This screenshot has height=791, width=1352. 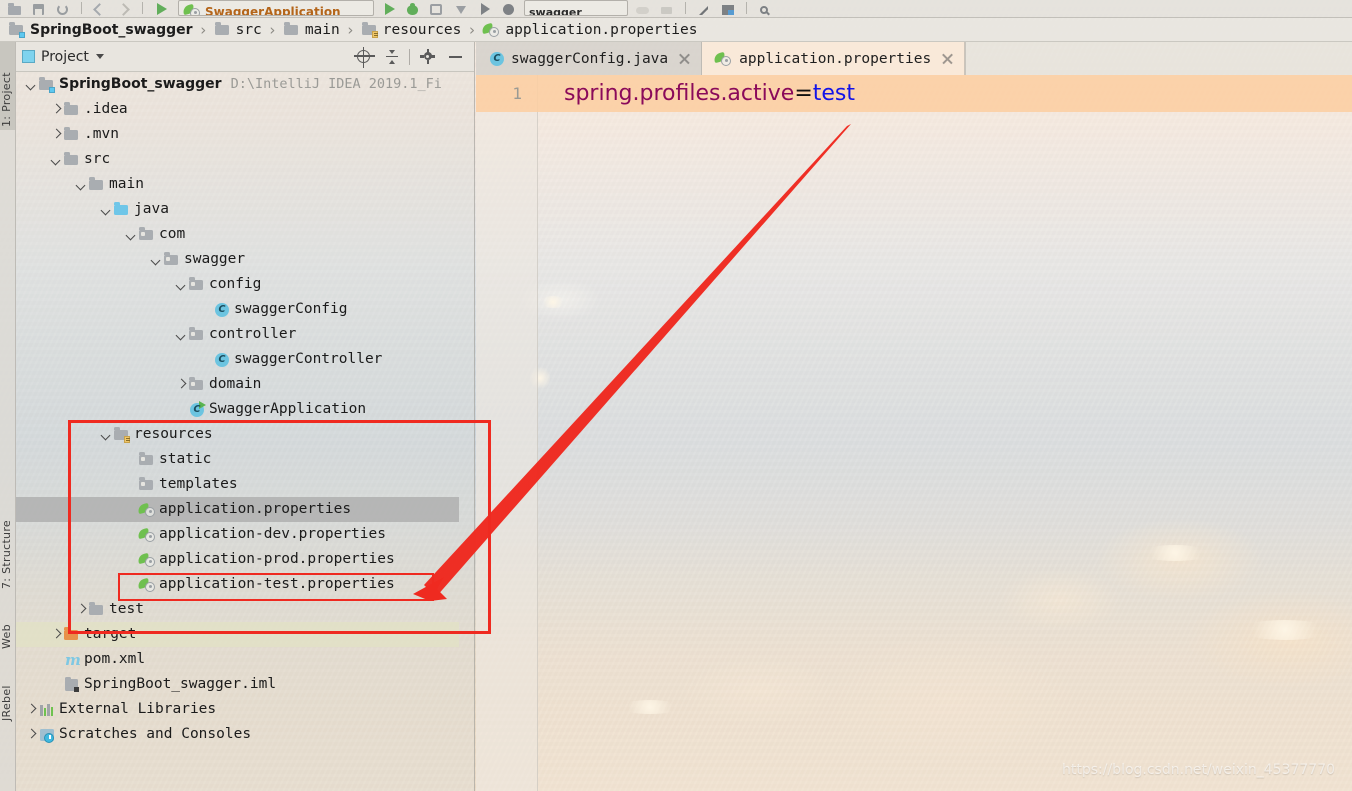 What do you see at coordinates (237, 109) in the screenshot?
I see `tree-row: .idea` at bounding box center [237, 109].